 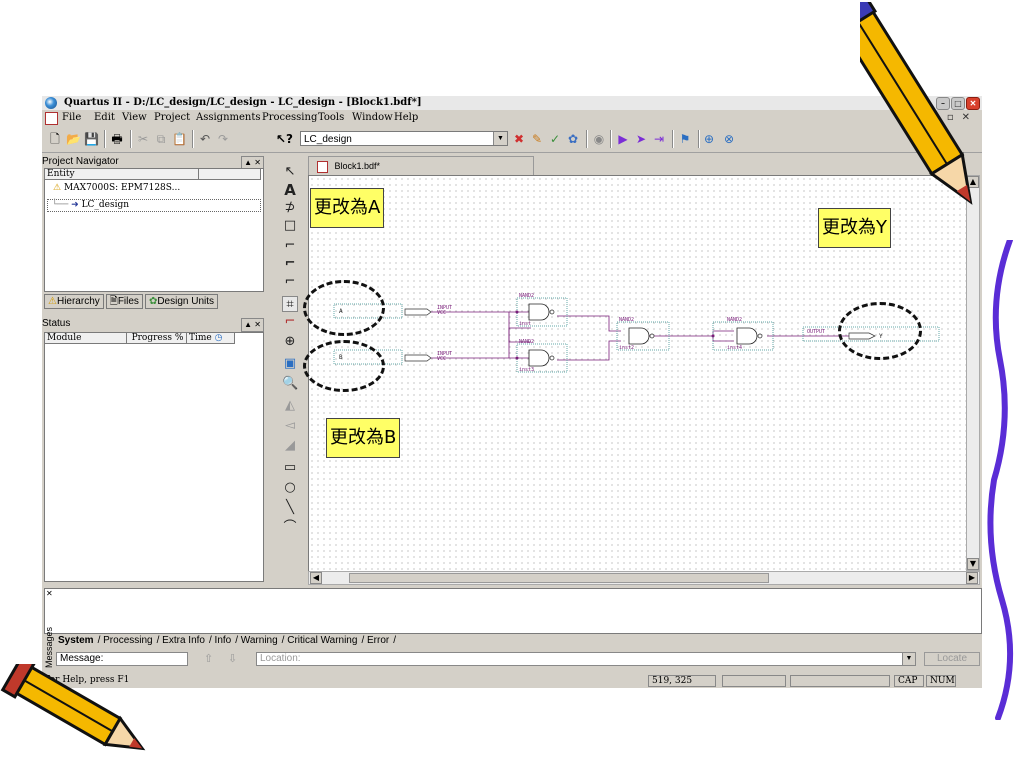 I want to click on panel-close-icon: ▲ ✕, so click(x=252, y=325).